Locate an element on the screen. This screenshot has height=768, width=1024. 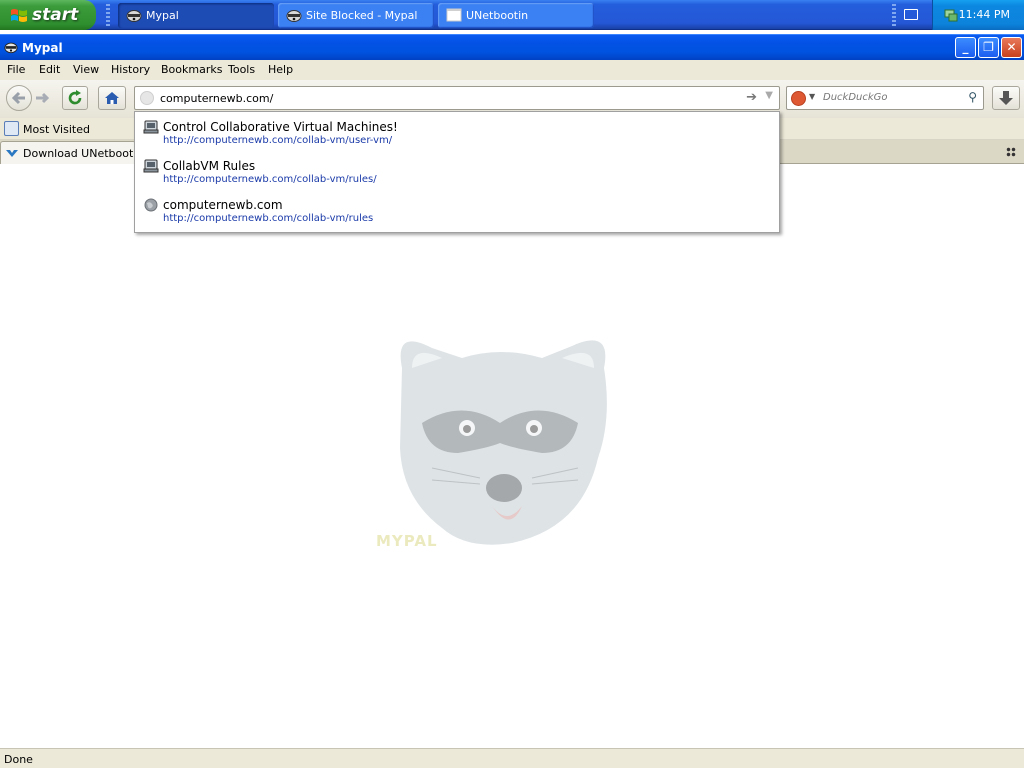
close-icon: ✕ is located at coordinates (1011, 47).